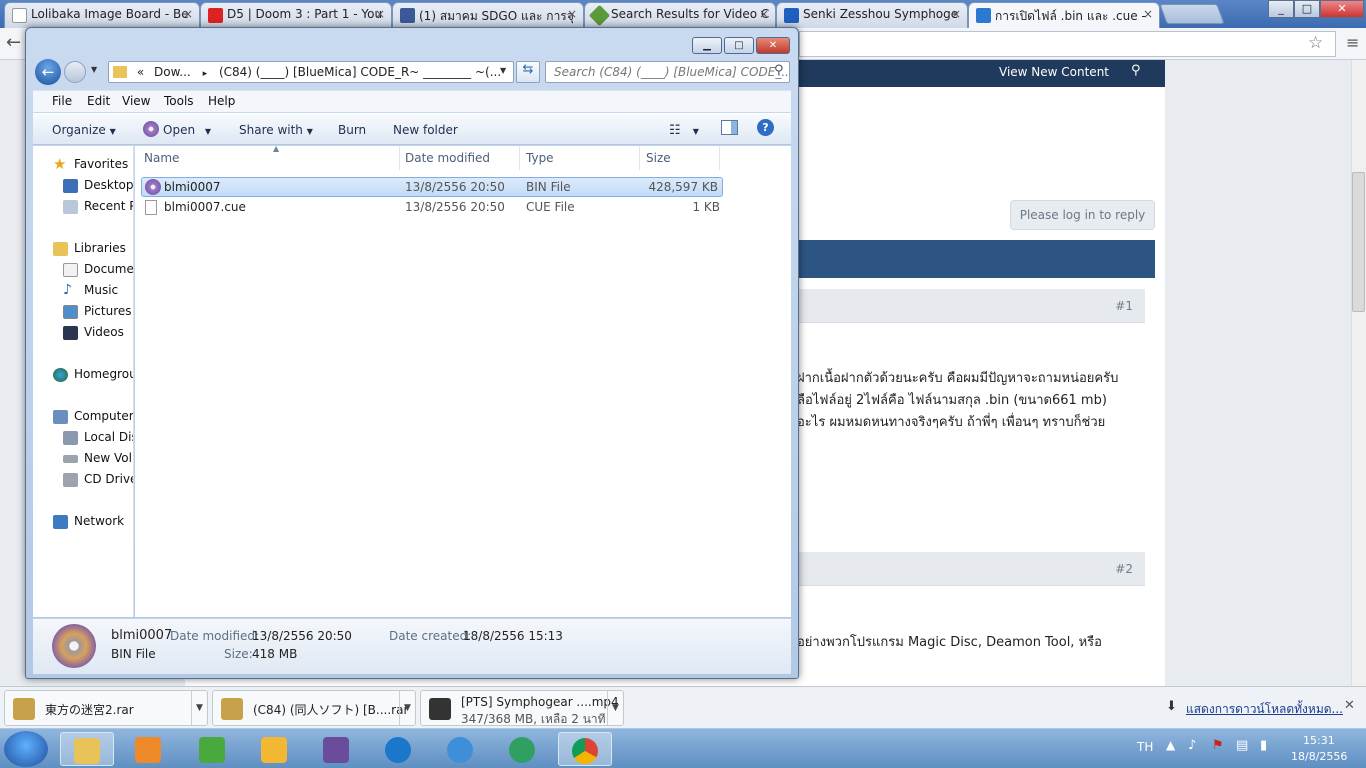 This screenshot has width=1366, height=768. Describe the element at coordinates (523, 749) in the screenshot. I see `taskbar-game` at that location.